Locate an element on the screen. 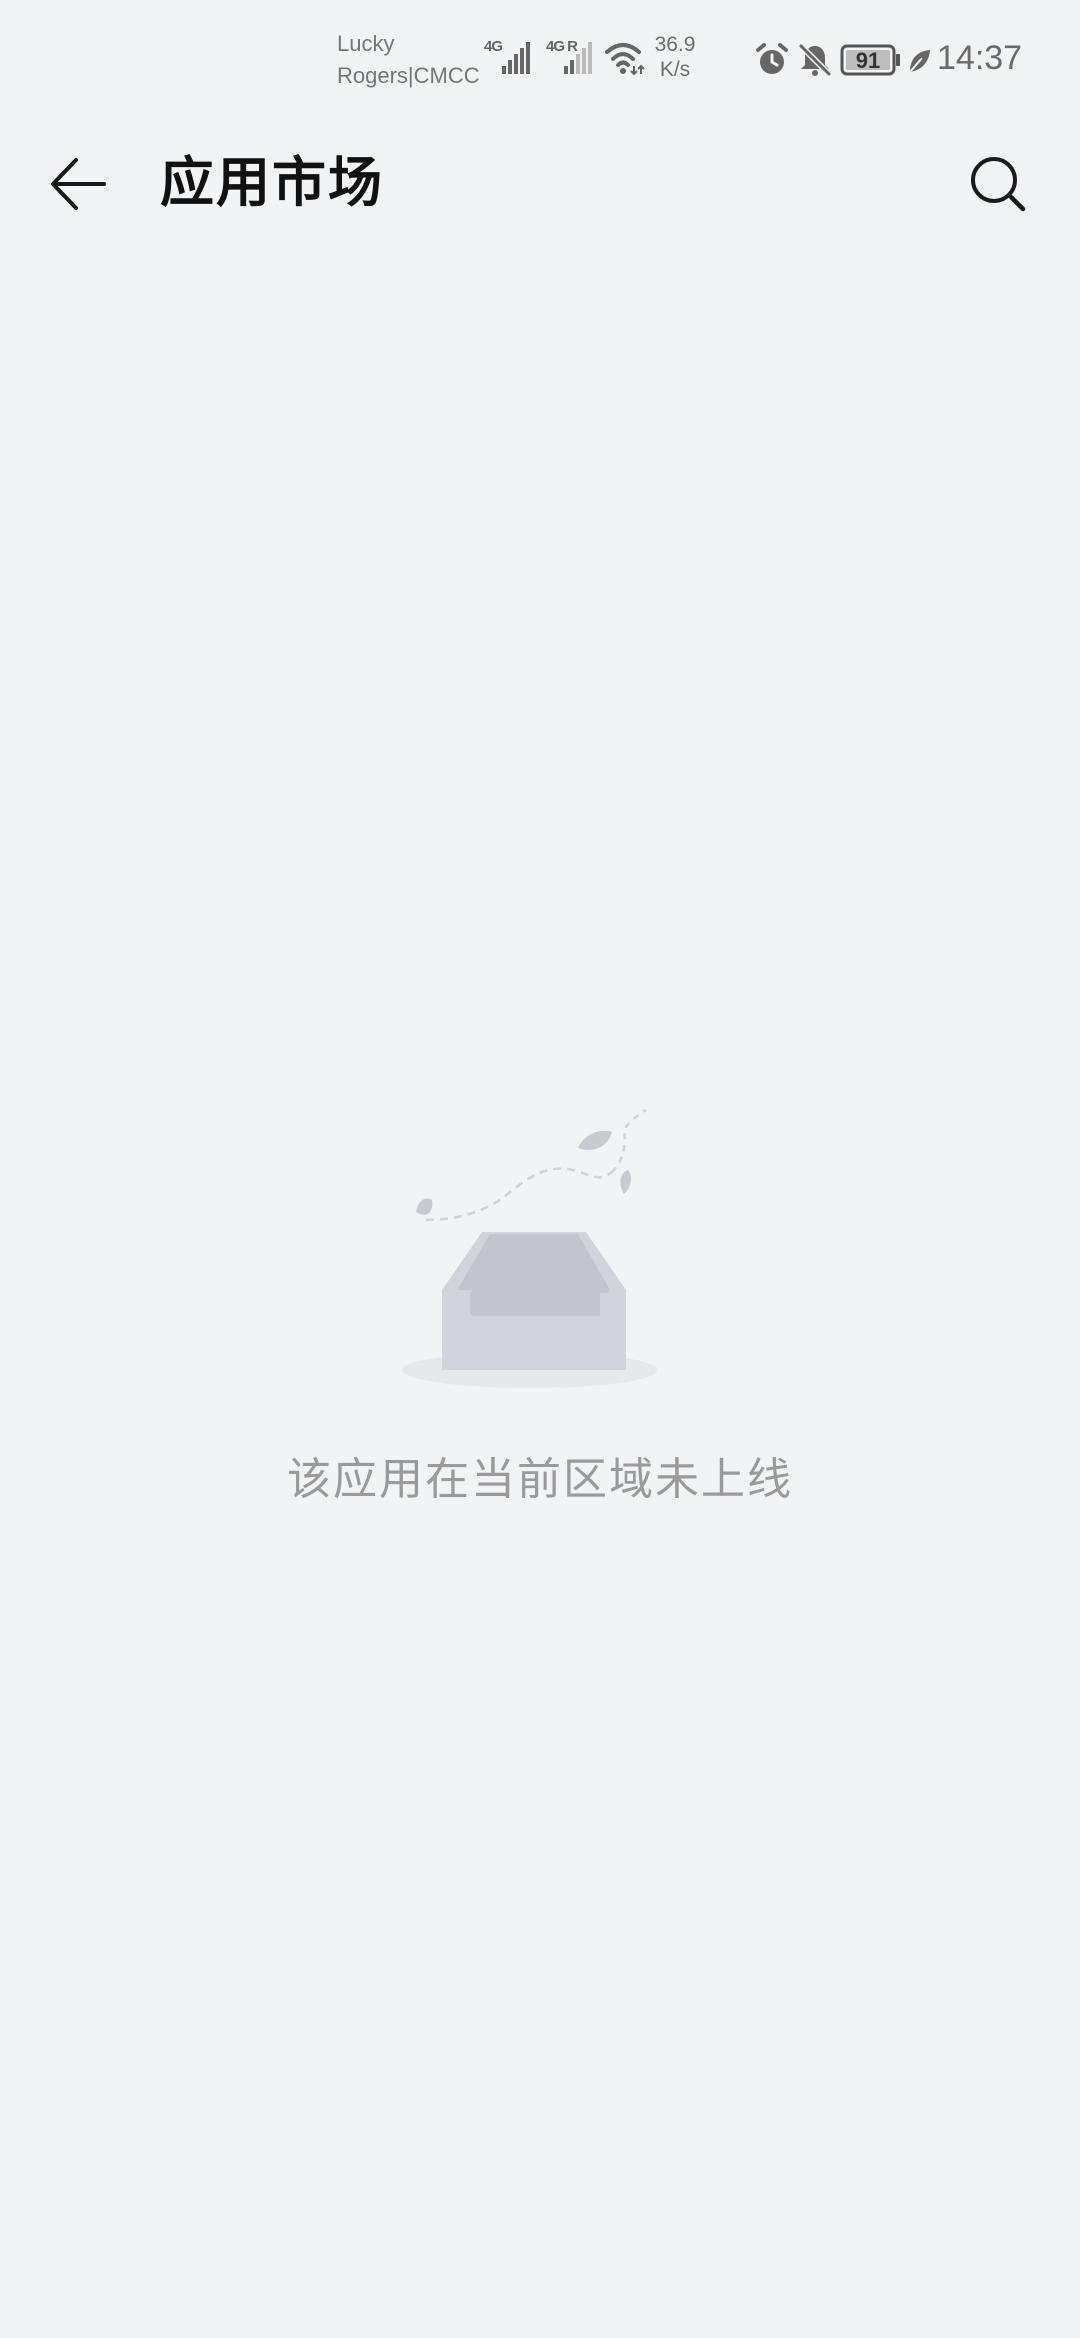 This screenshot has width=1080, height=2338. power-saving-leaf-icon is located at coordinates (919, 63).